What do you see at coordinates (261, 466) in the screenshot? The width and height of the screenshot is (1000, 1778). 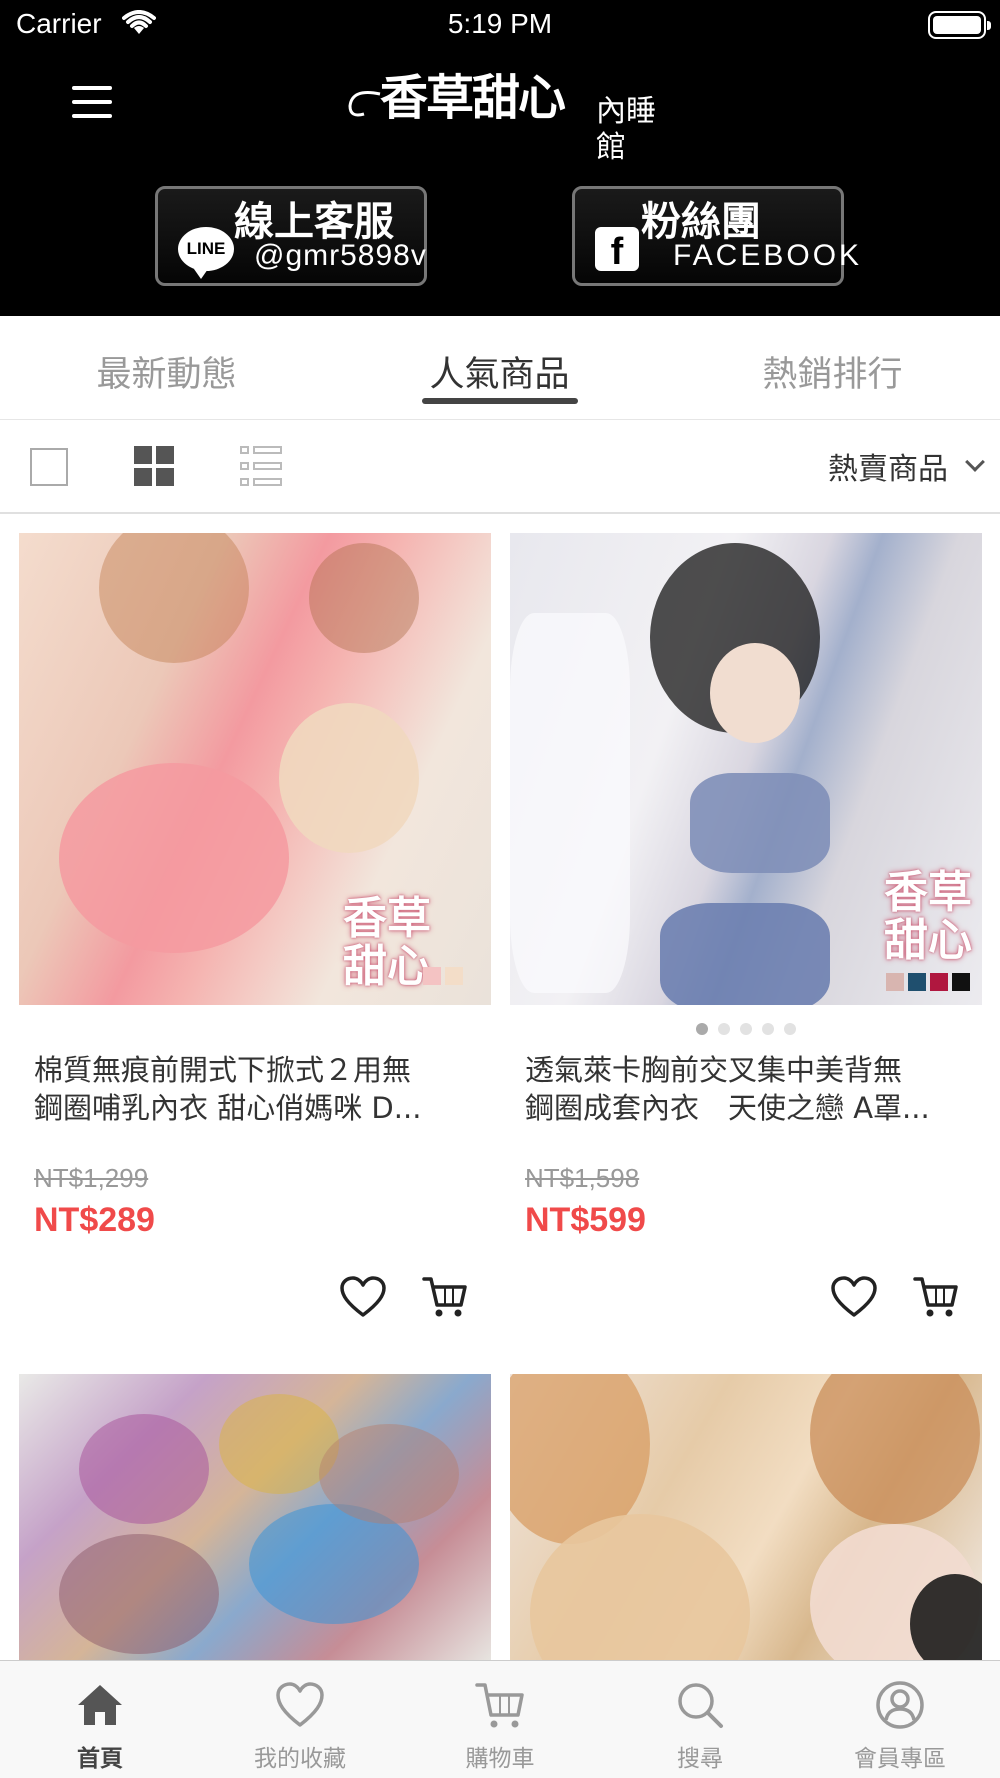 I see `list-view-icon` at bounding box center [261, 466].